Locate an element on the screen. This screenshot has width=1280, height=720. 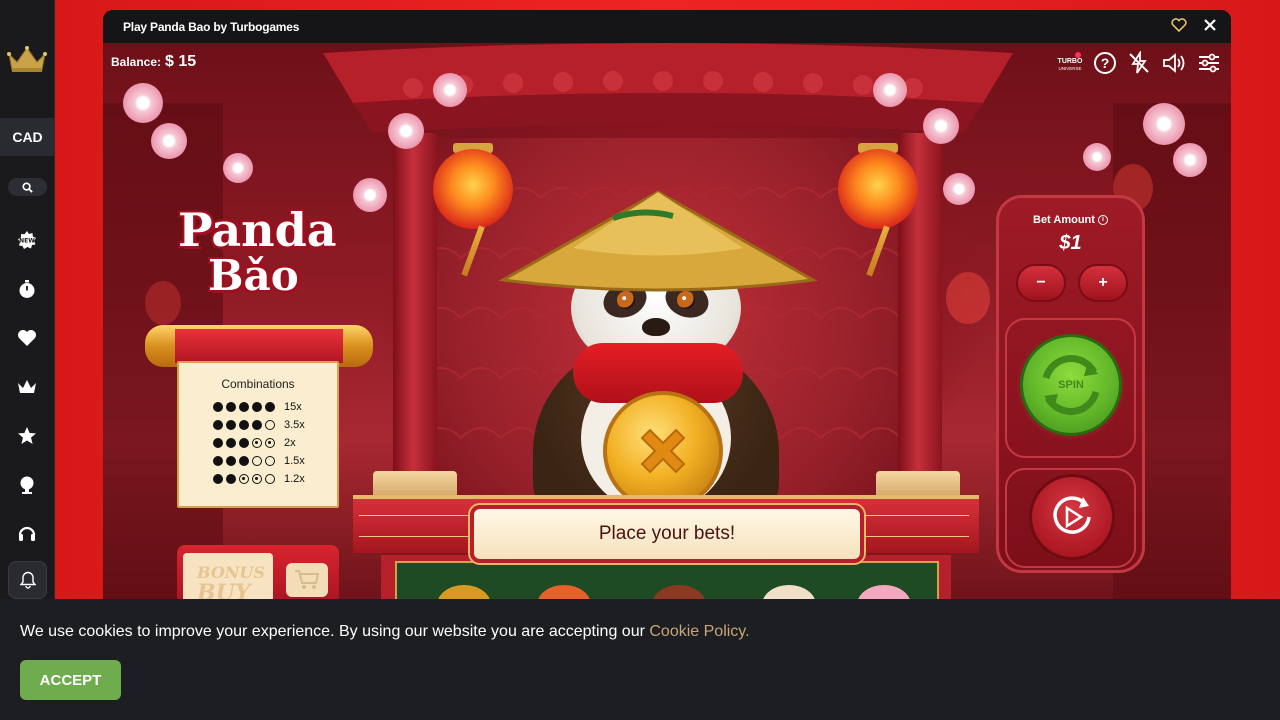
combination-row: 2x is located at coordinates (254, 443).